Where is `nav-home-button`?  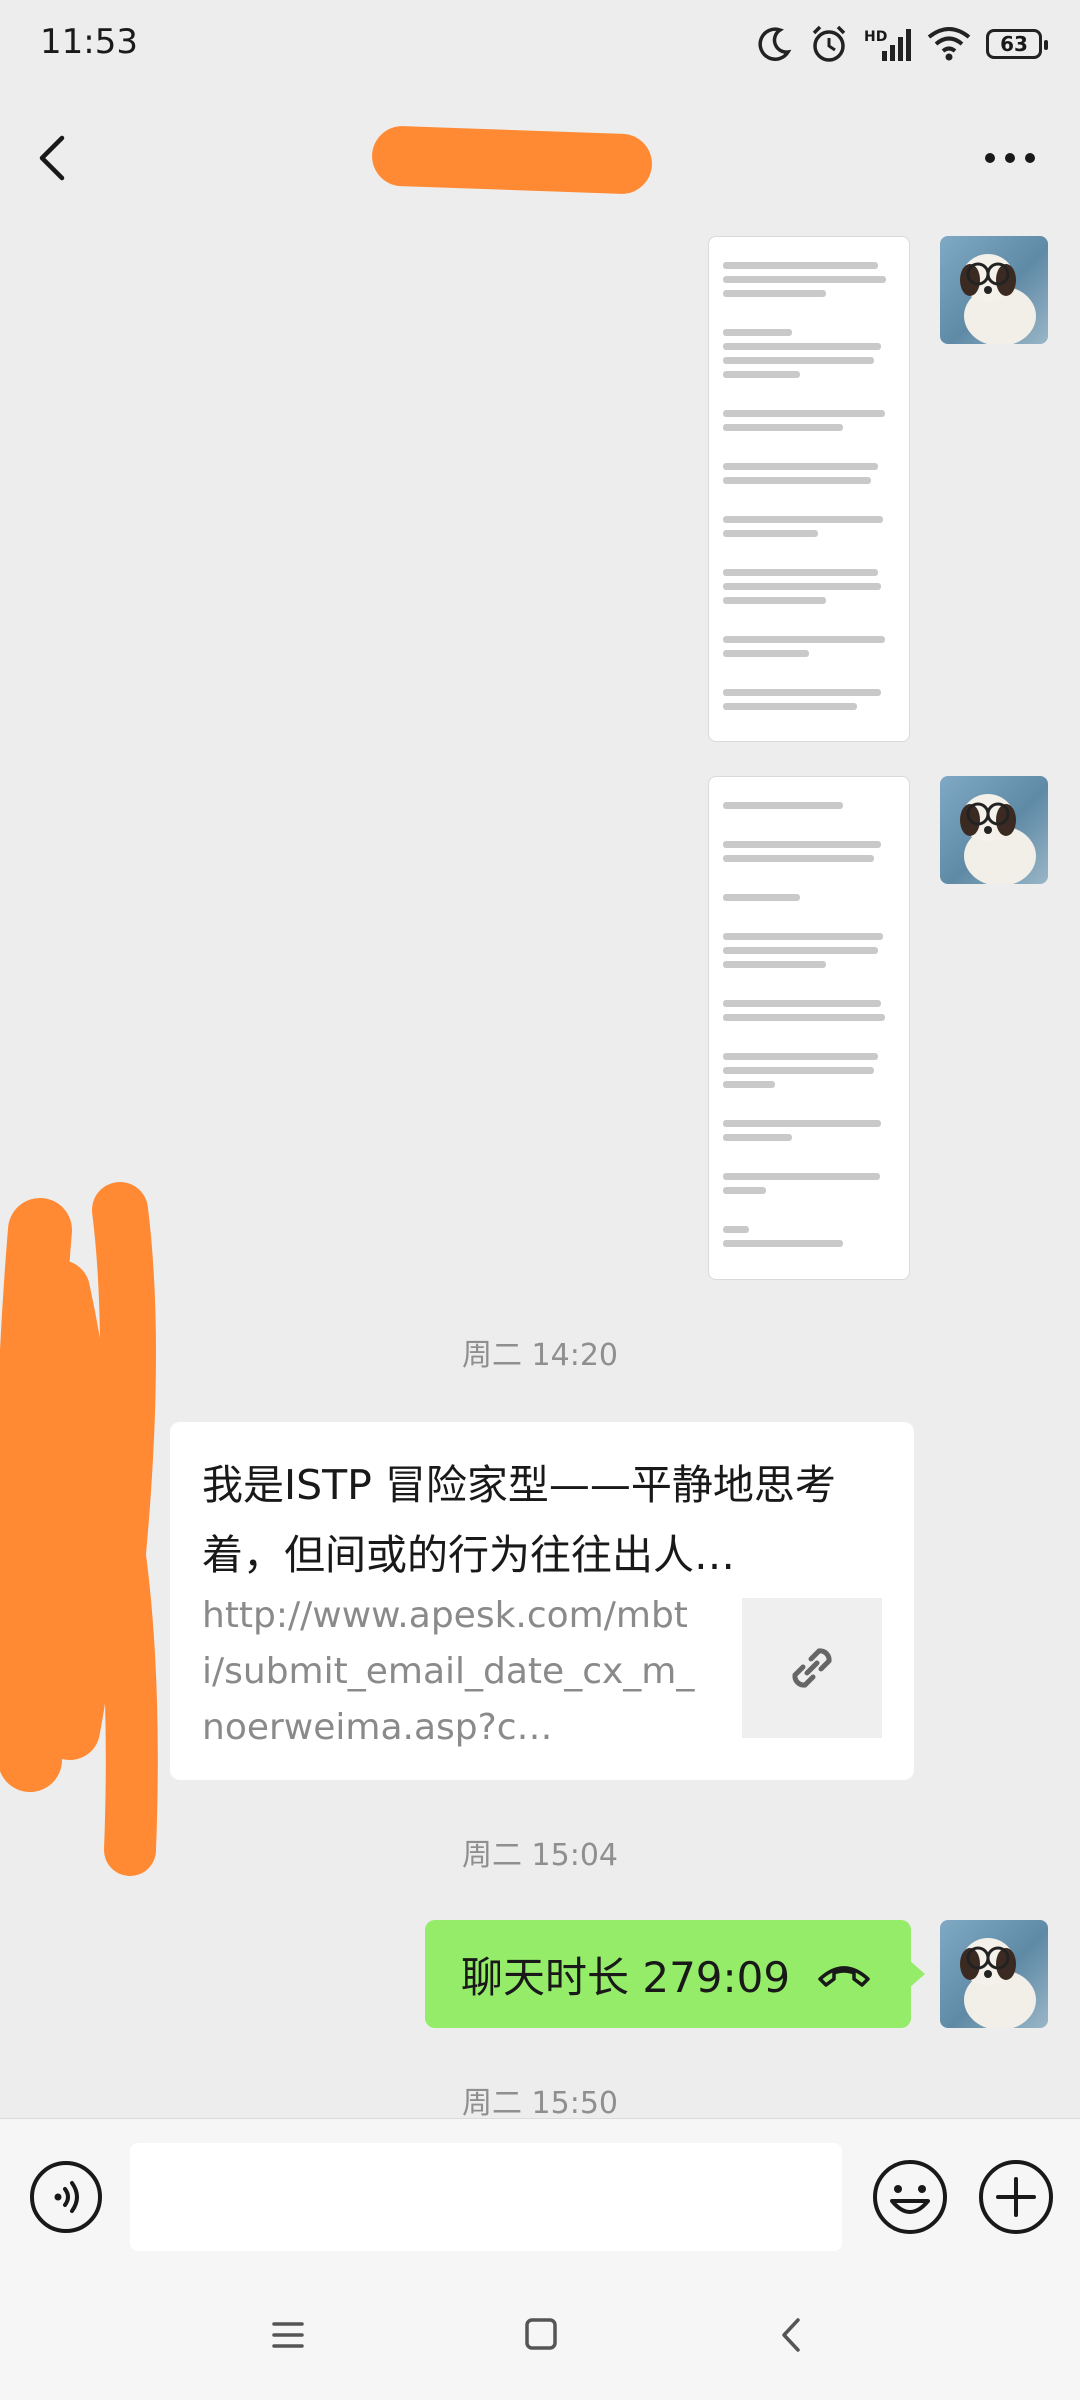 nav-home-button is located at coordinates (540, 2335).